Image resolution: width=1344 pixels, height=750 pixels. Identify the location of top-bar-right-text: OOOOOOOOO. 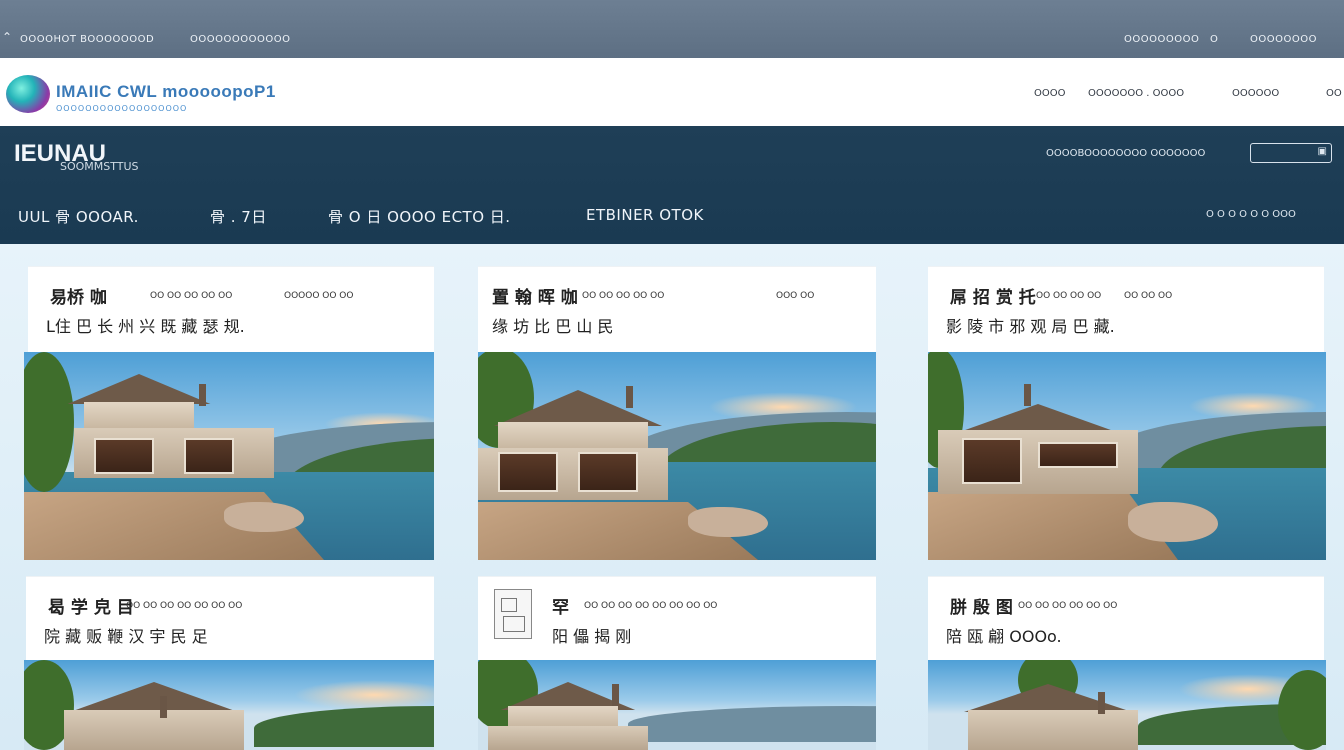
(1161, 39).